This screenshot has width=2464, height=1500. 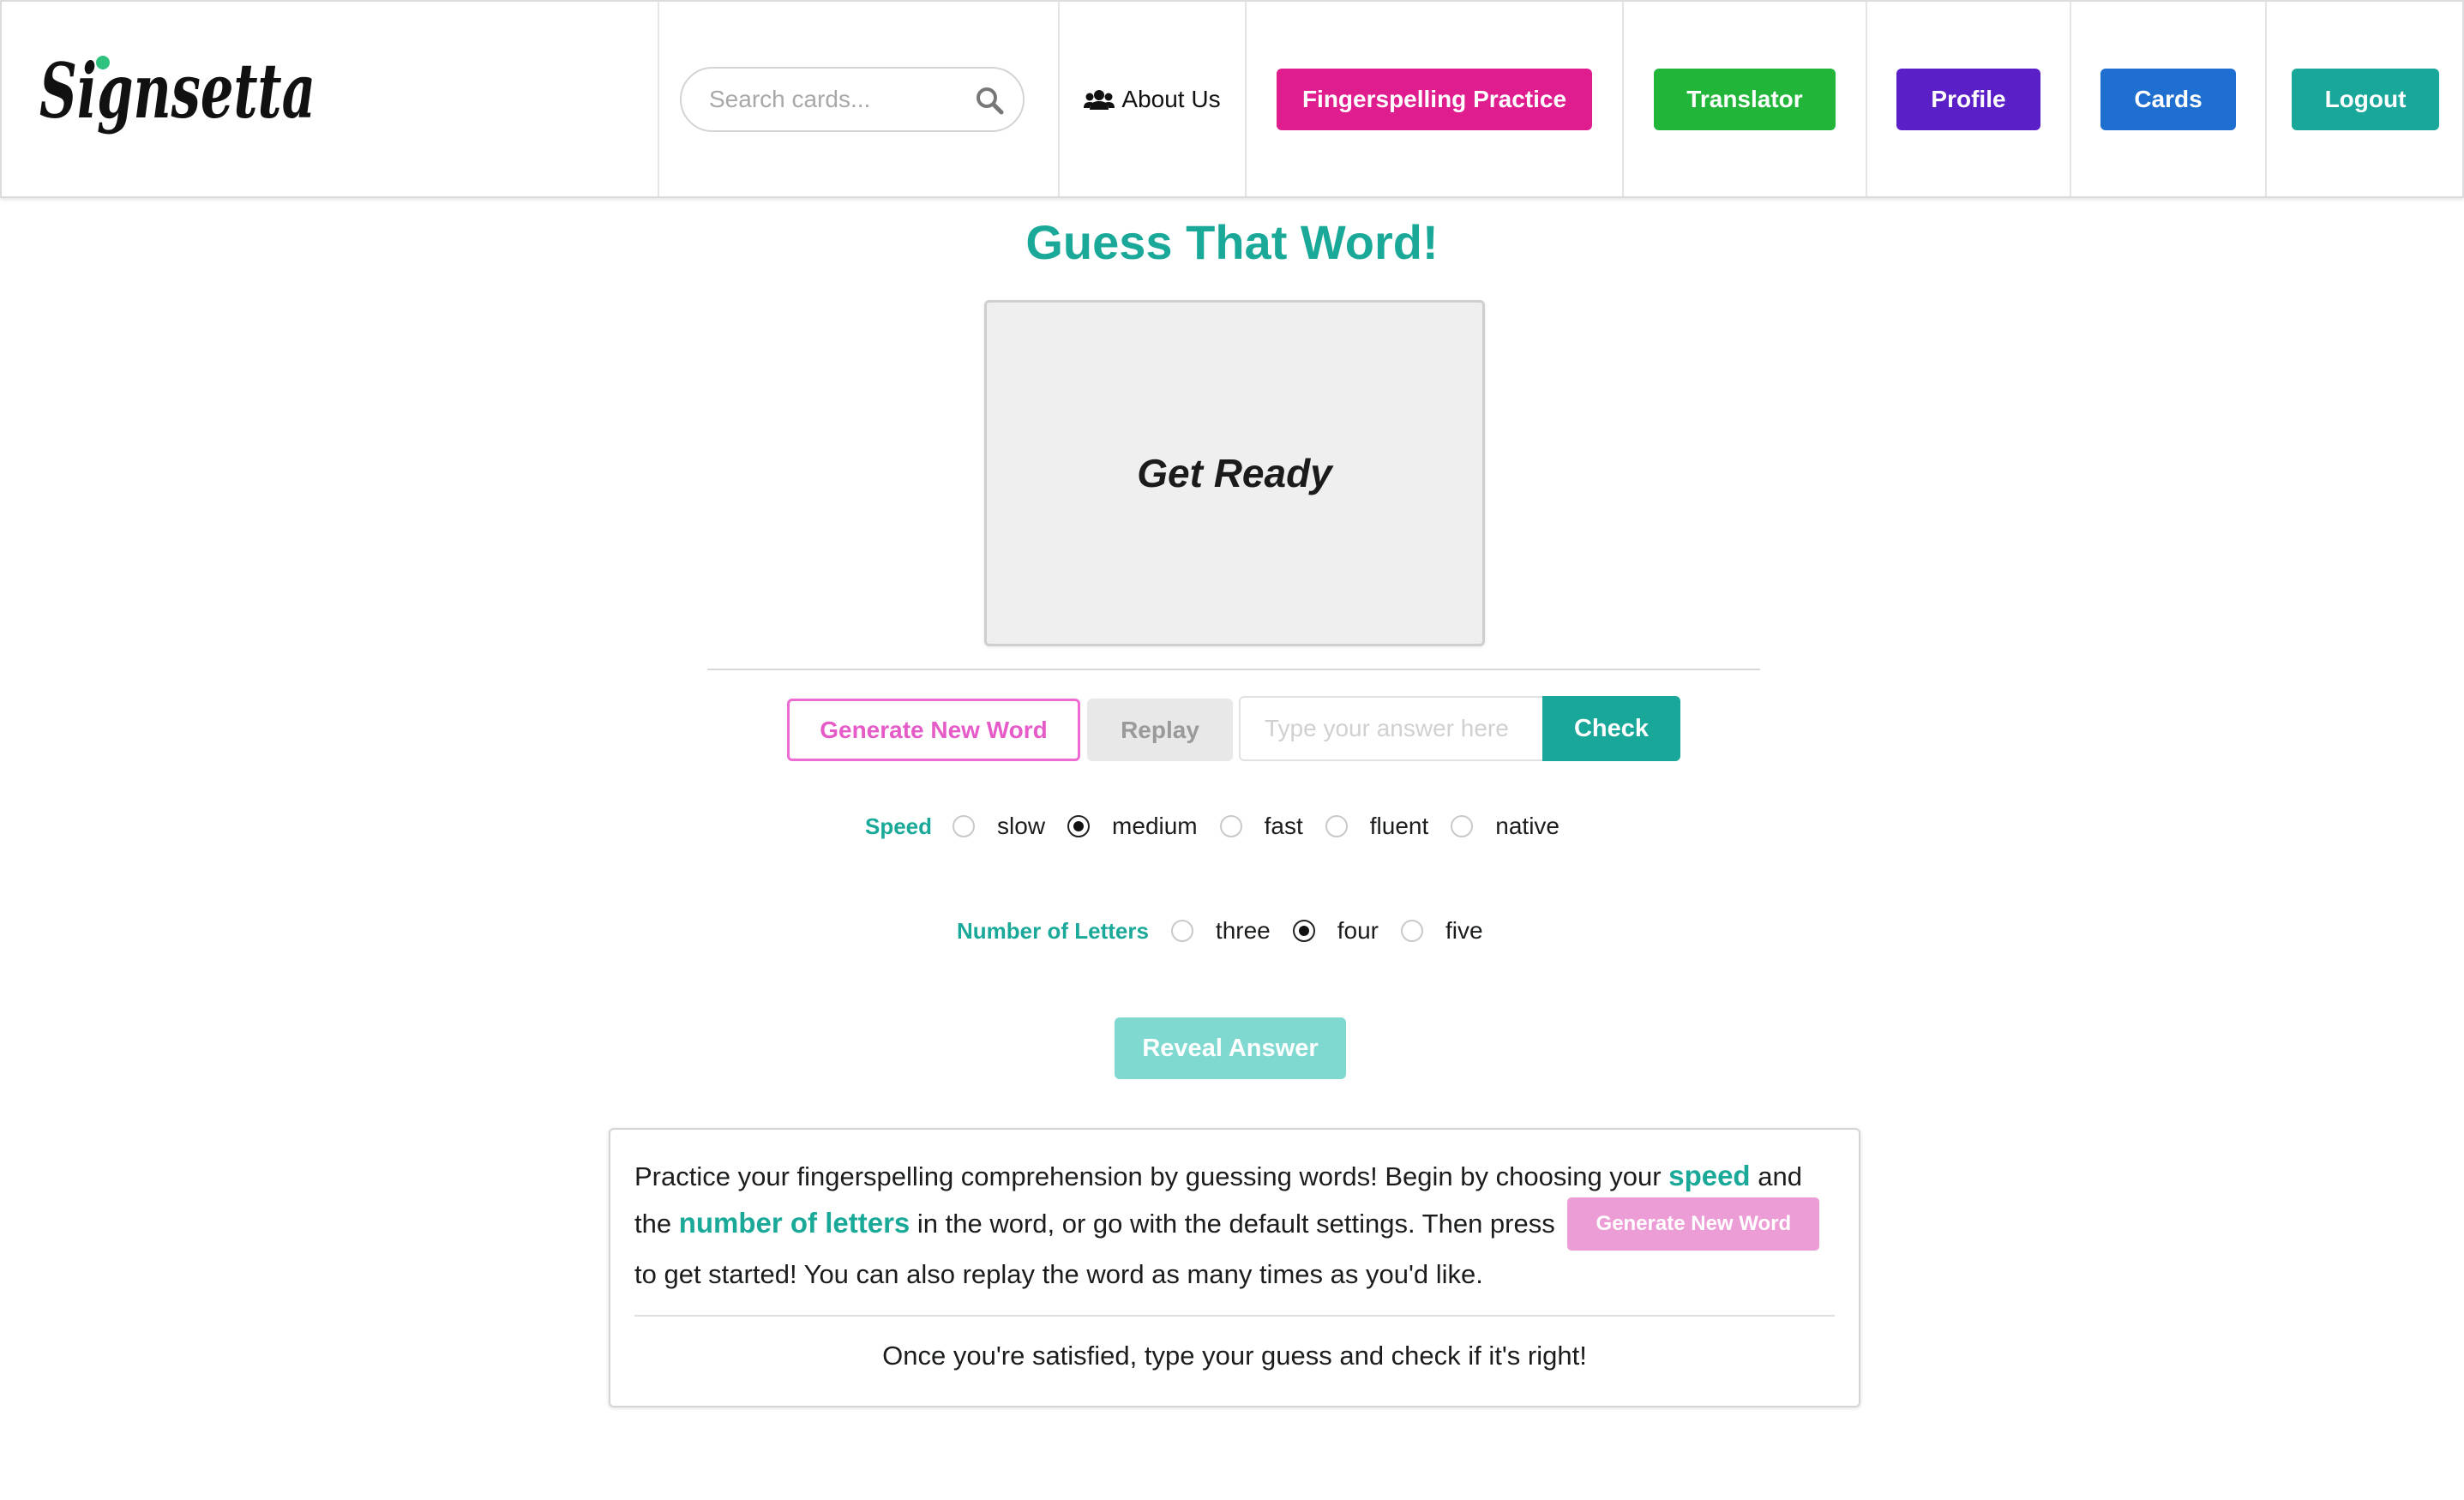 I want to click on display-status-text: Get Ready, so click(x=1234, y=473).